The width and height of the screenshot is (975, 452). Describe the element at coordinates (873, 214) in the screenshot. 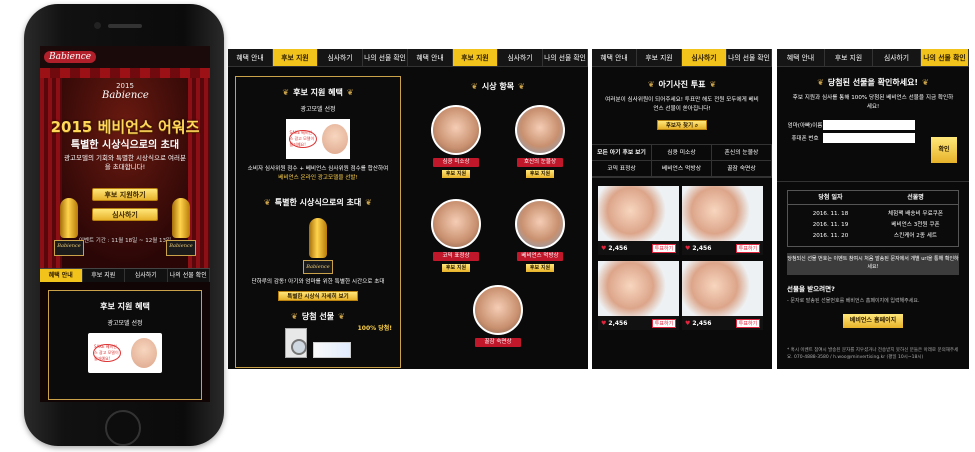

I see `table-row: 2016. 11. 18 체험팩 배송비 무료쿠폰` at that location.